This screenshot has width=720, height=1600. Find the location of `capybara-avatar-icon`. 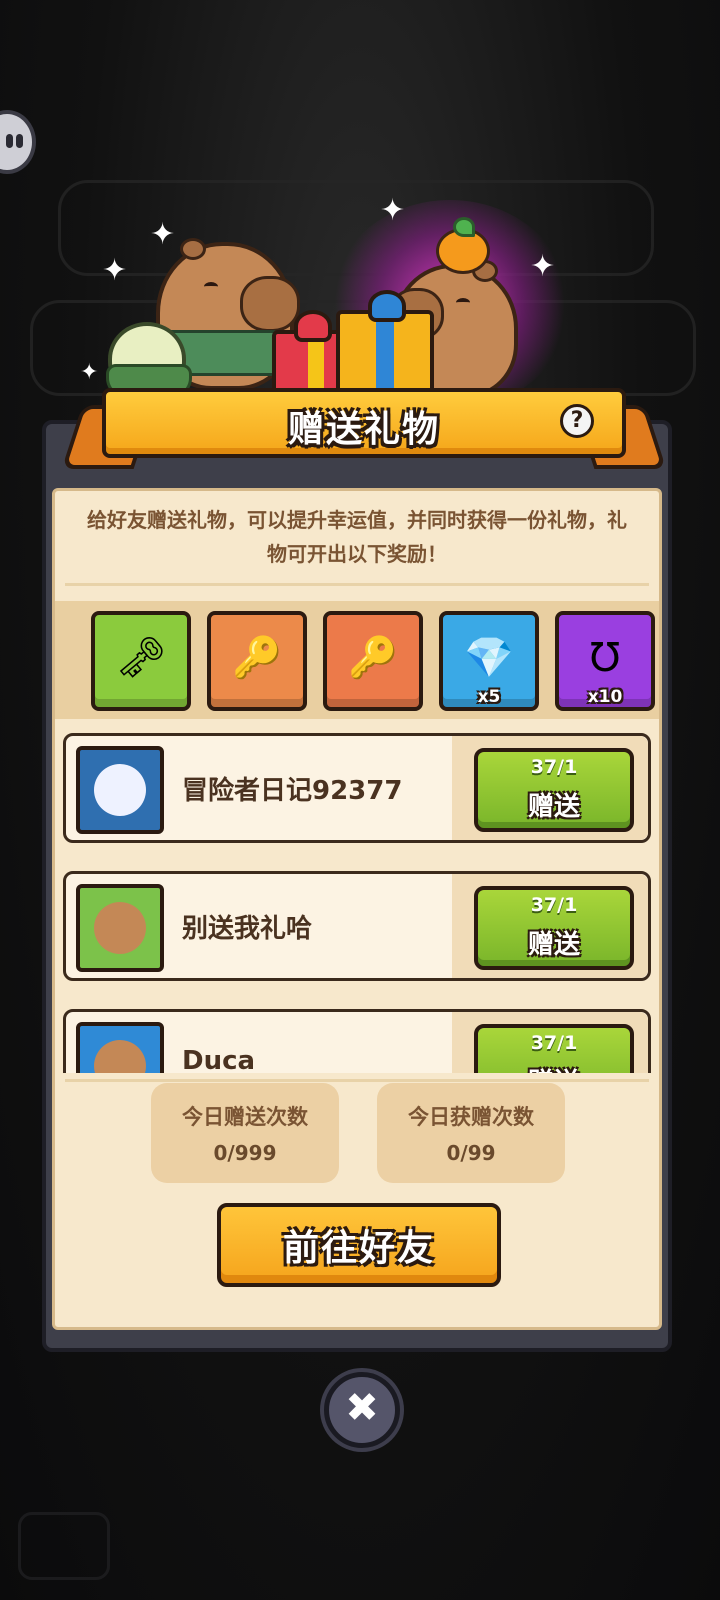

capybara-avatar-icon is located at coordinates (120, 1047).